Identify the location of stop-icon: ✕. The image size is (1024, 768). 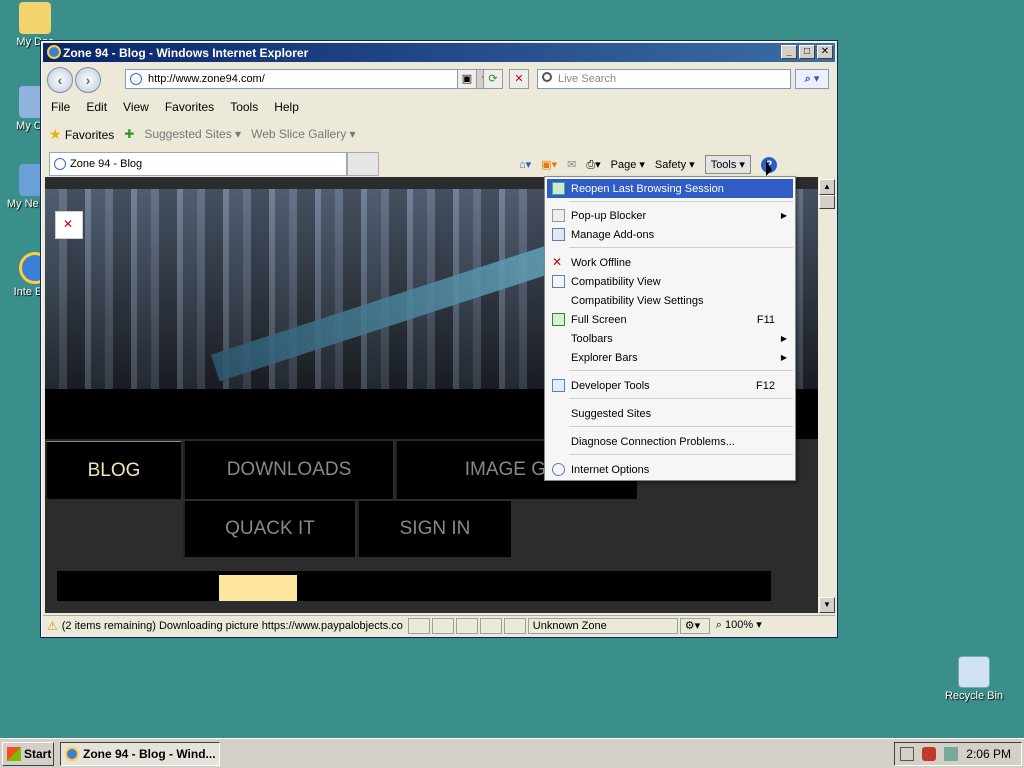
(519, 79).